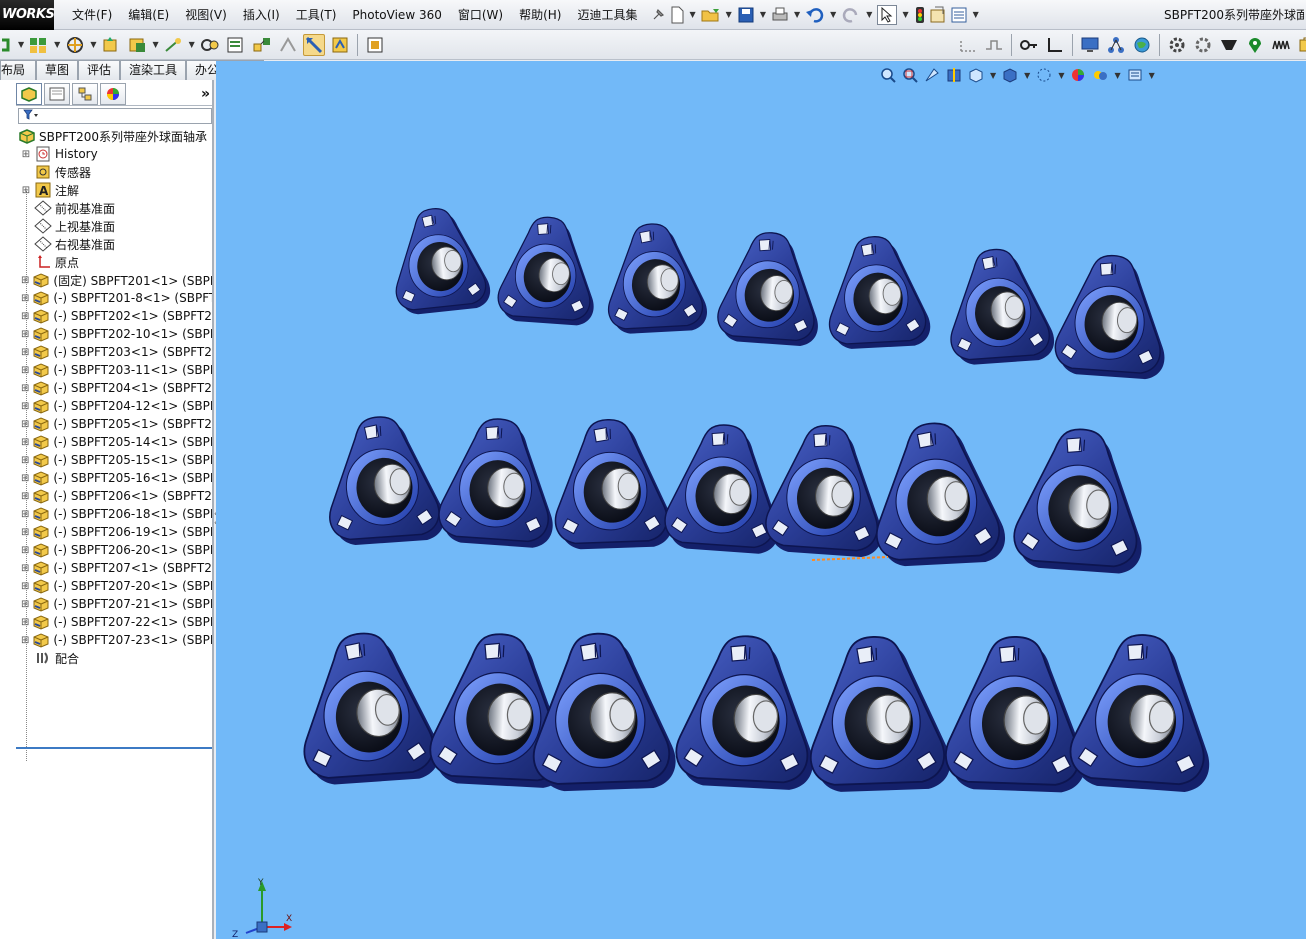 The width and height of the screenshot is (1306, 939). Describe the element at coordinates (746, 15) in the screenshot. I see `save-icon` at that location.